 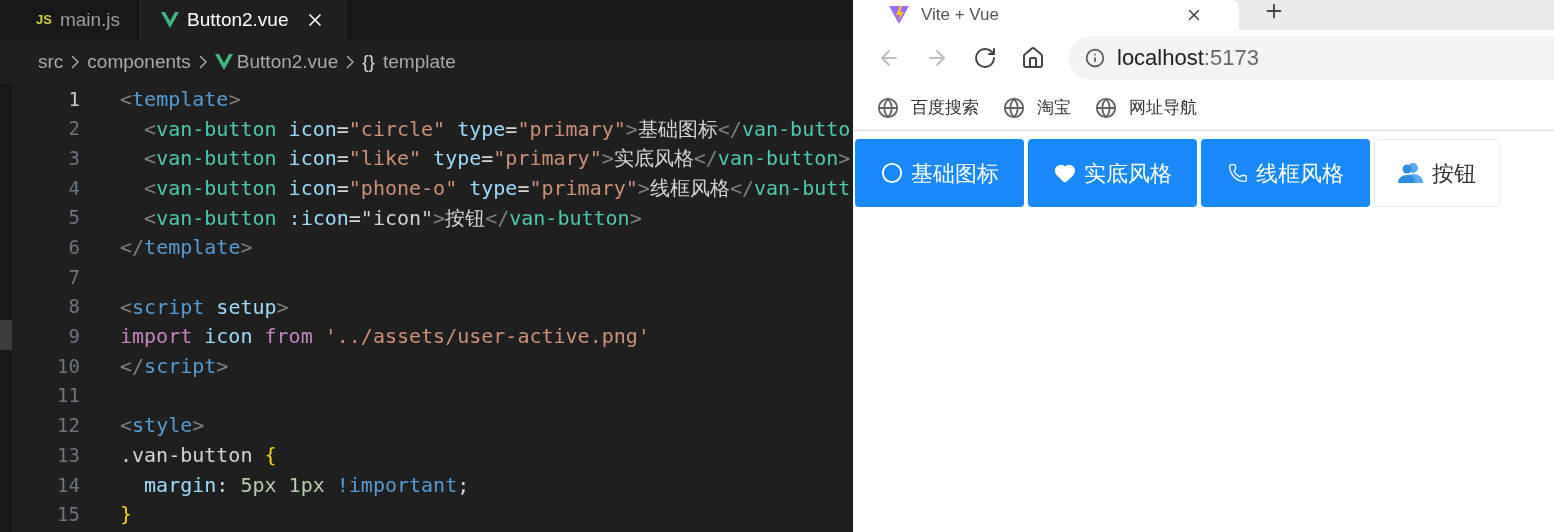 What do you see at coordinates (238, 19) in the screenshot?
I see `tab-label: Button2.vue` at bounding box center [238, 19].